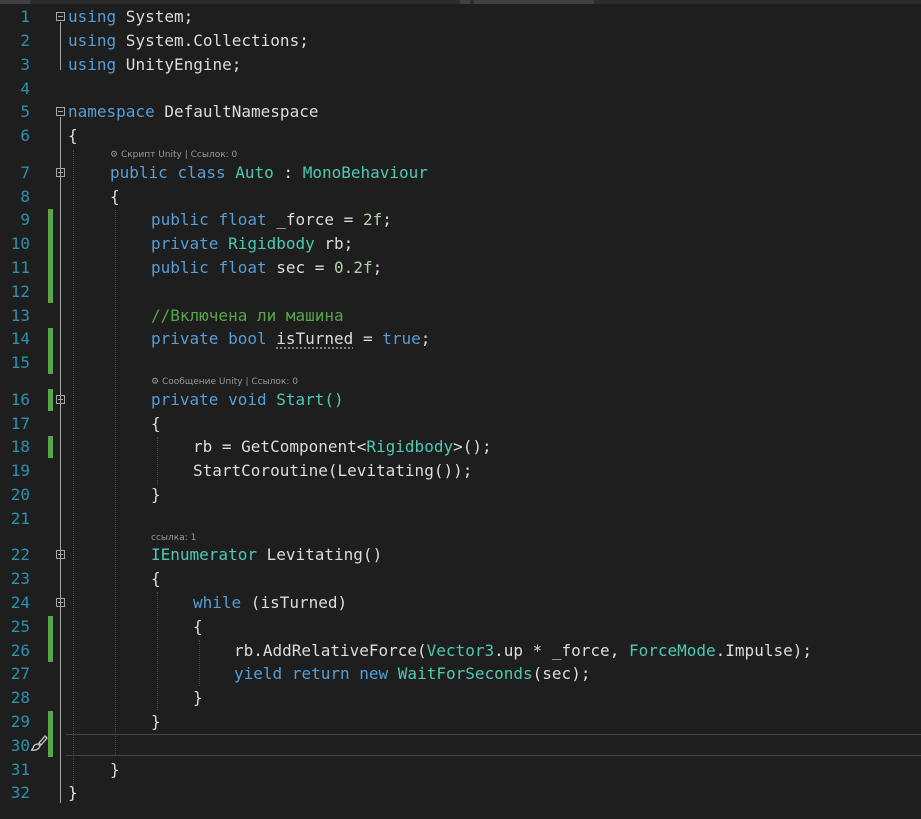 This screenshot has height=819, width=921. I want to click on codelens-text: ссылка: 1, so click(174, 538).